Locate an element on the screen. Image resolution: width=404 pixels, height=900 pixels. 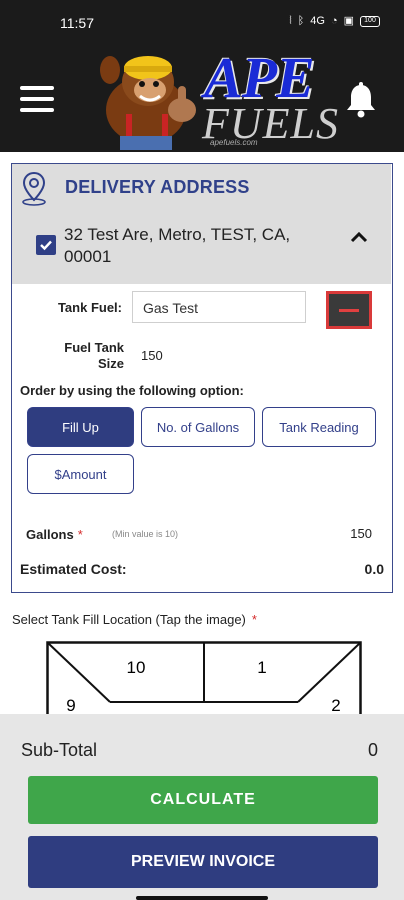
delivery-title: DELIVERY ADDRESS is located at coordinates (157, 187).